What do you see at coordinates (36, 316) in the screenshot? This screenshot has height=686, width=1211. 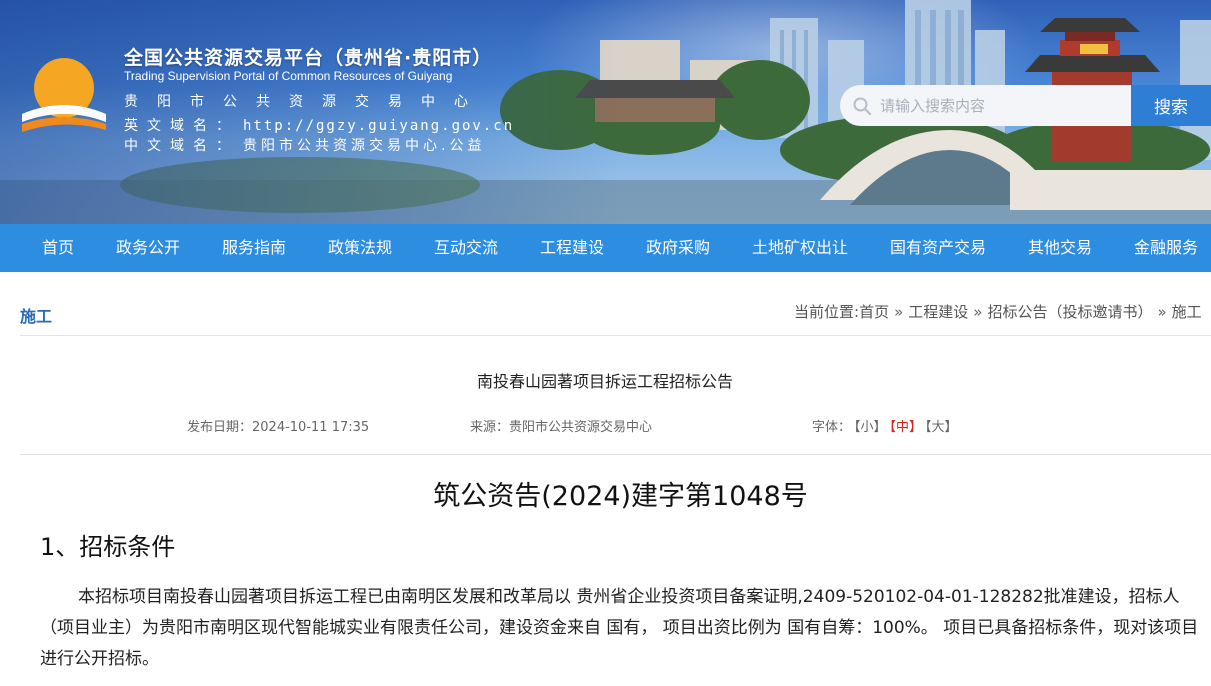 I see `section-label: 施工` at bounding box center [36, 316].